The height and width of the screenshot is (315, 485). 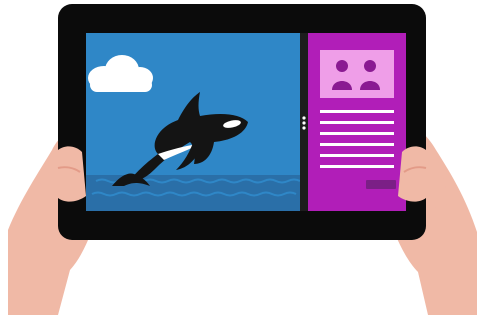 I want to click on side-pane, so click(x=357, y=122).